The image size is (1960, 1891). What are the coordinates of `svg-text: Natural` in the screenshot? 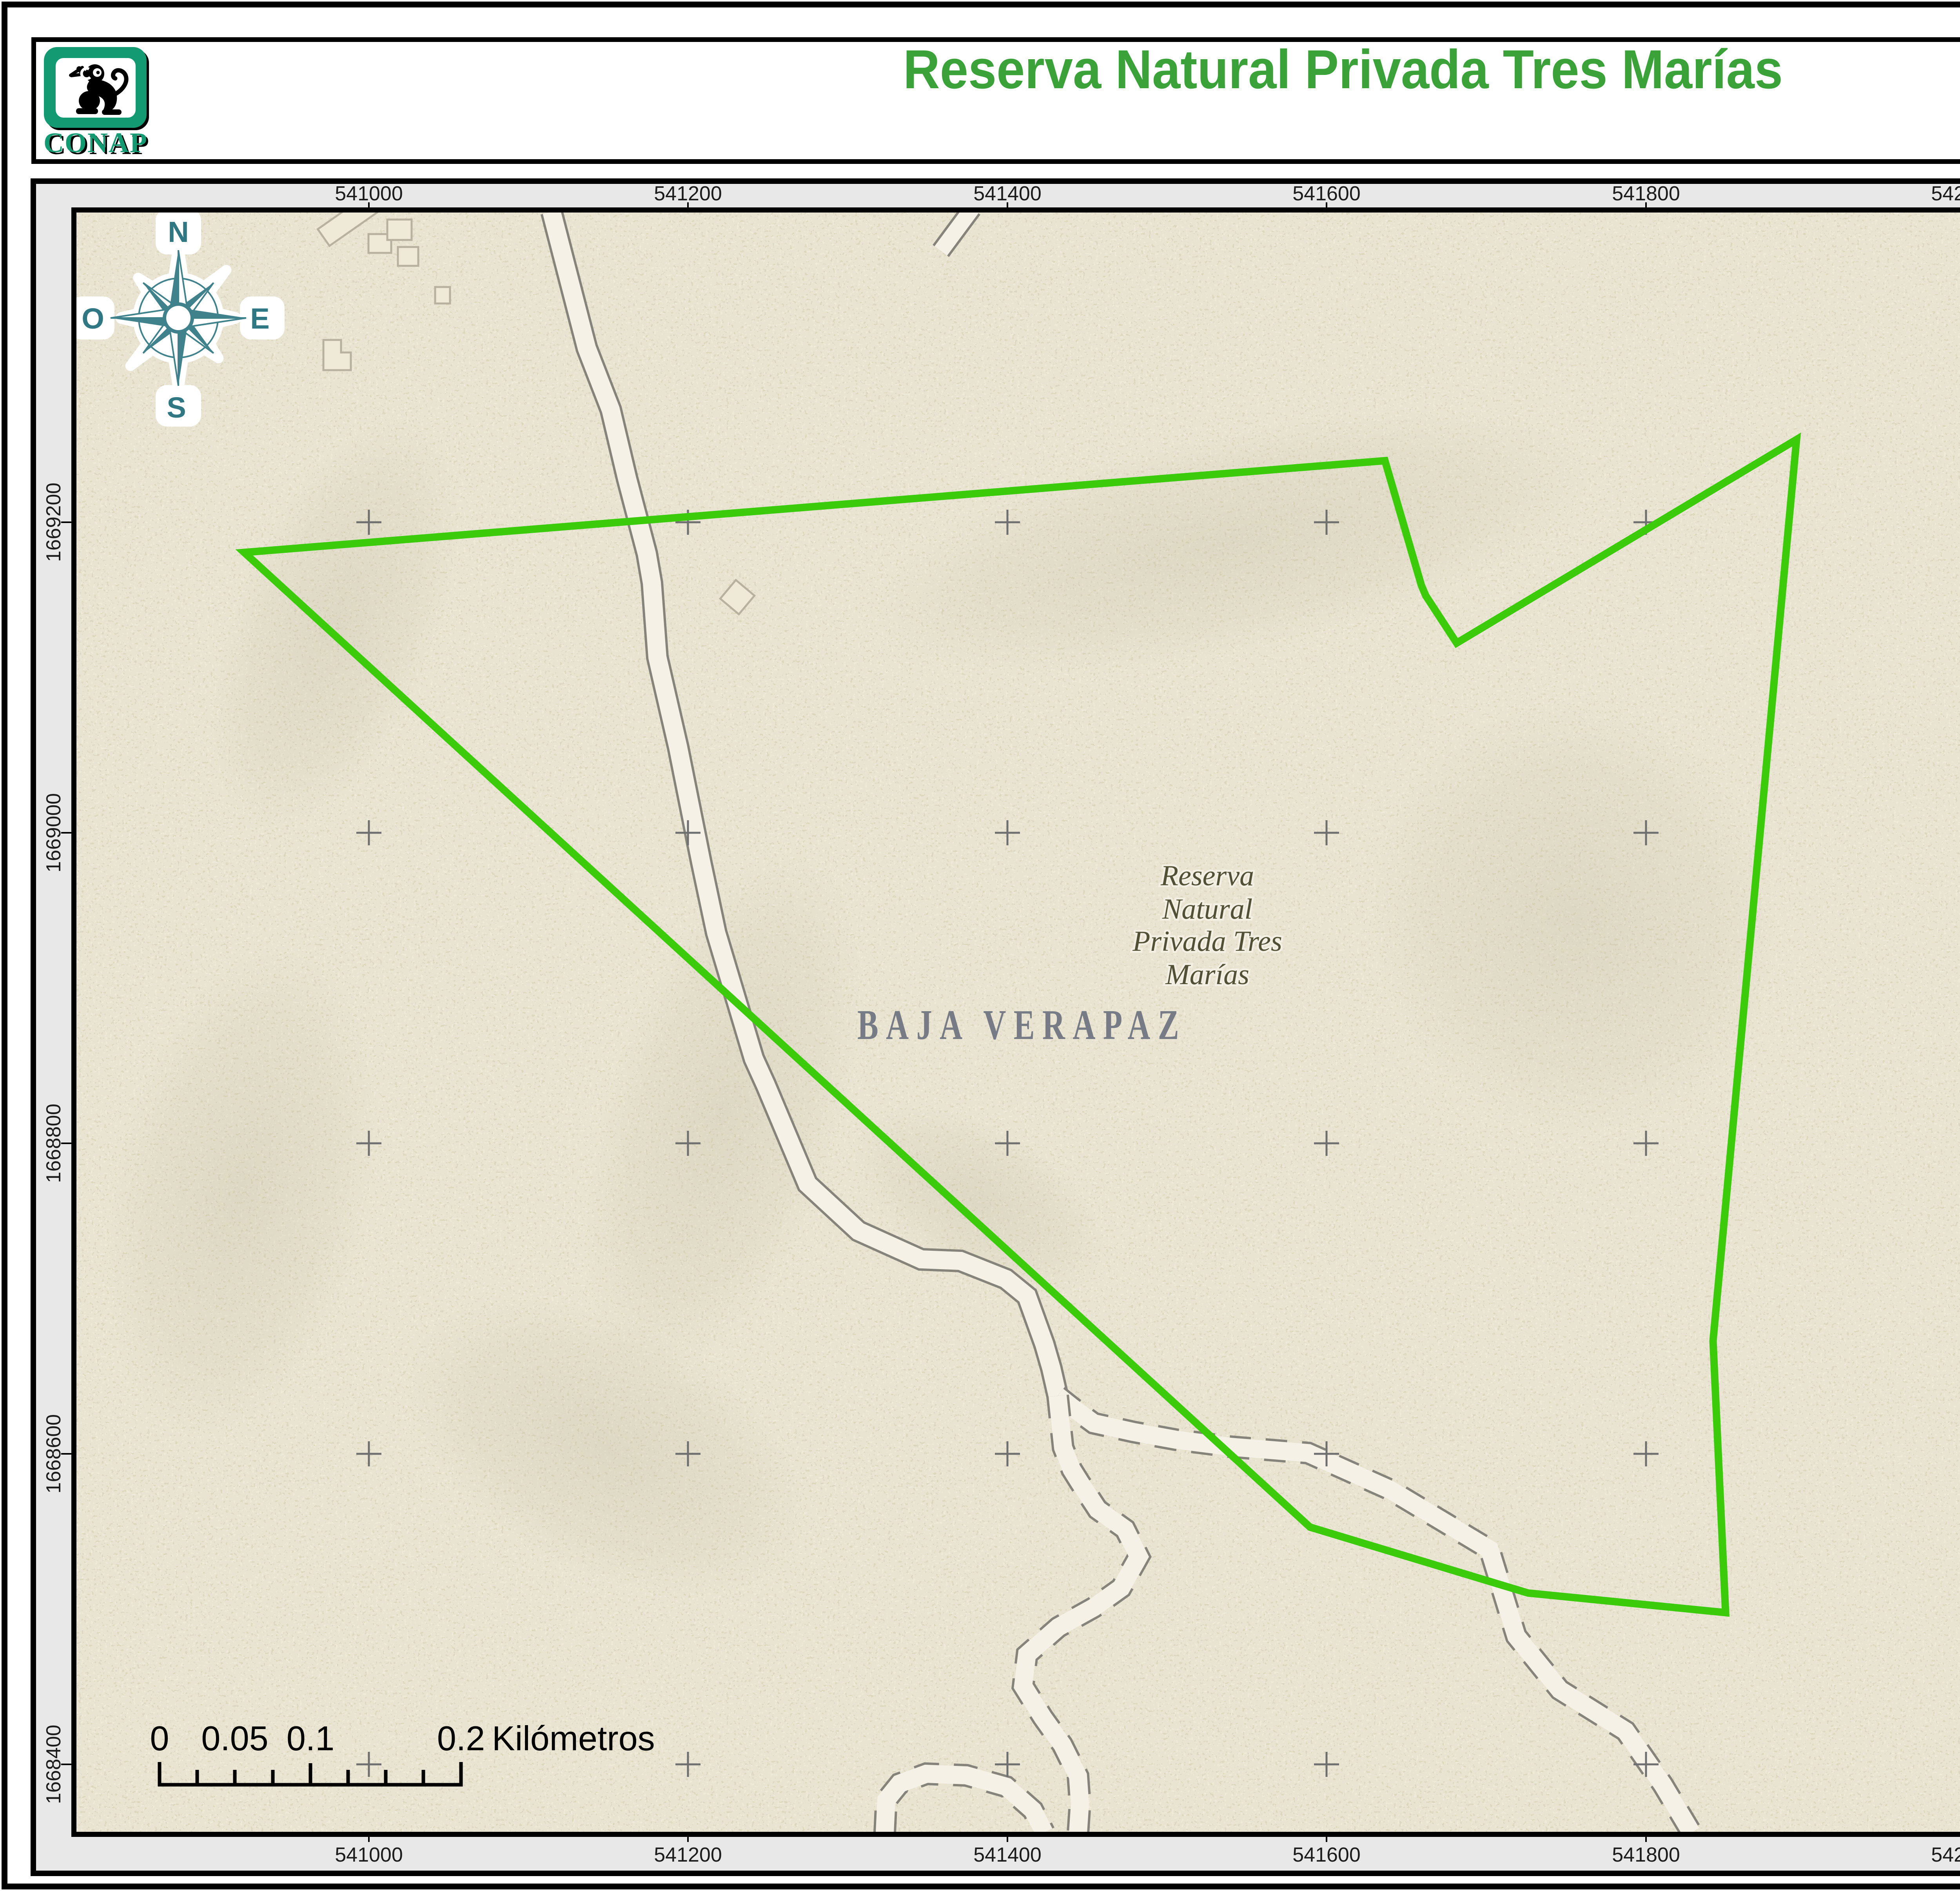 It's located at (1207, 909).